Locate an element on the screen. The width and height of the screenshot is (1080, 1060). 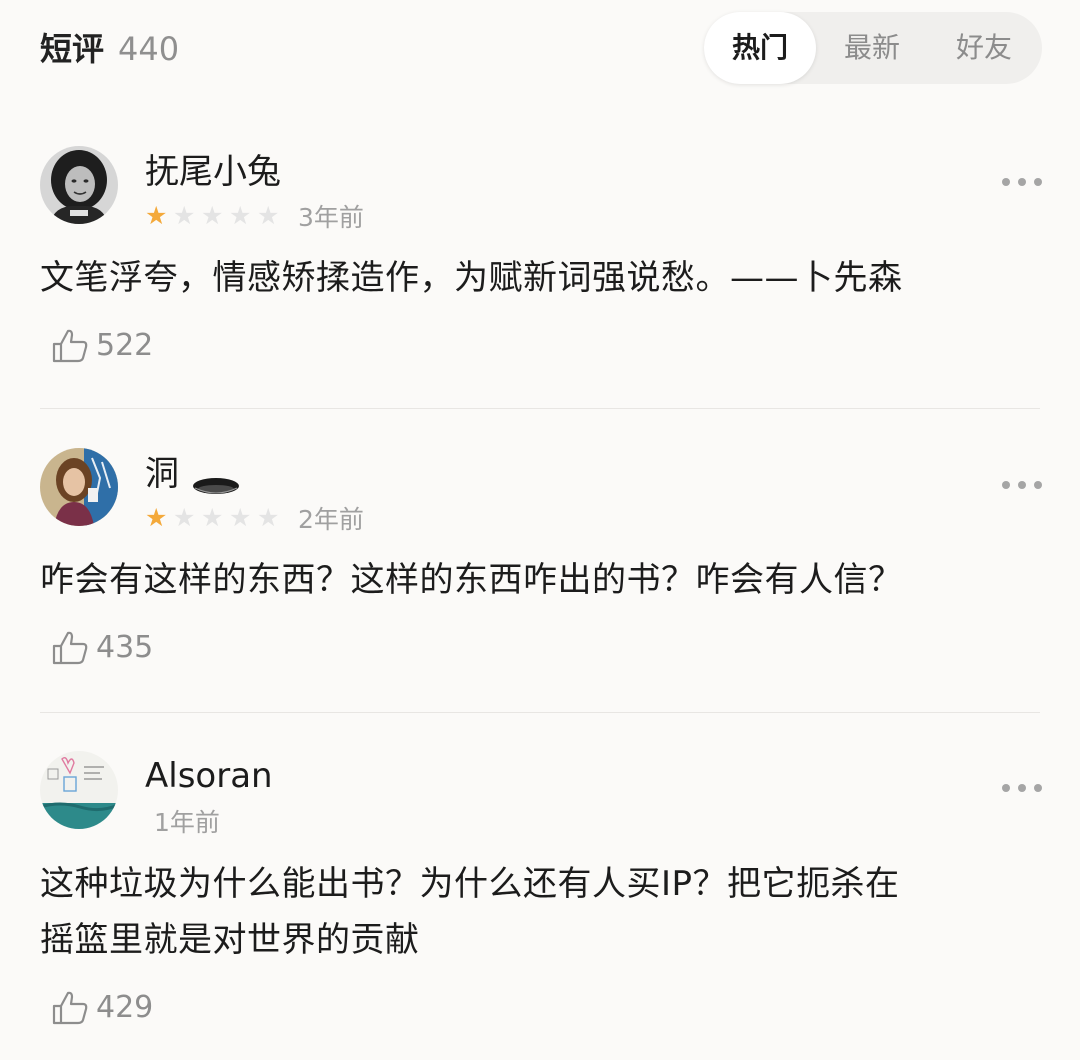
like-button: 522 is located at coordinates (101, 346).